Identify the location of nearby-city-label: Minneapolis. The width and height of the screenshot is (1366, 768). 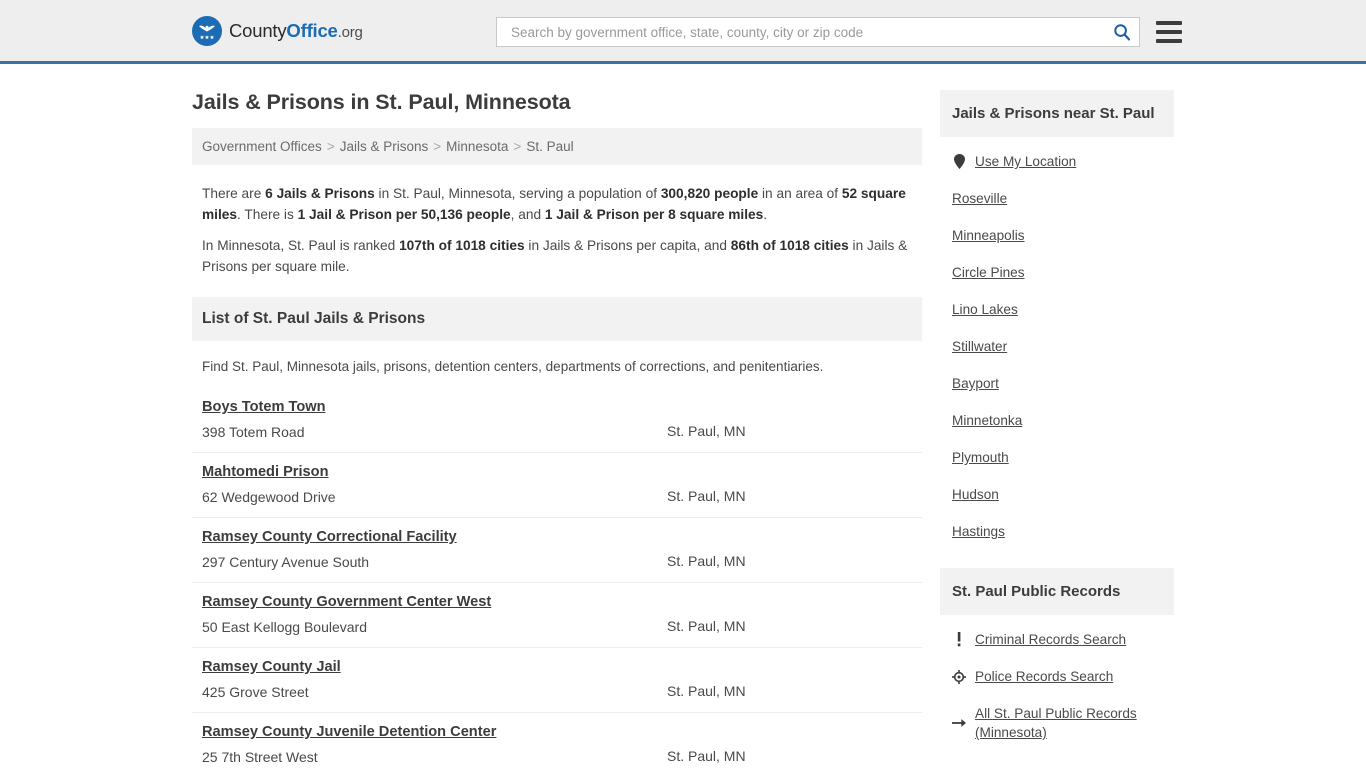
(988, 235).